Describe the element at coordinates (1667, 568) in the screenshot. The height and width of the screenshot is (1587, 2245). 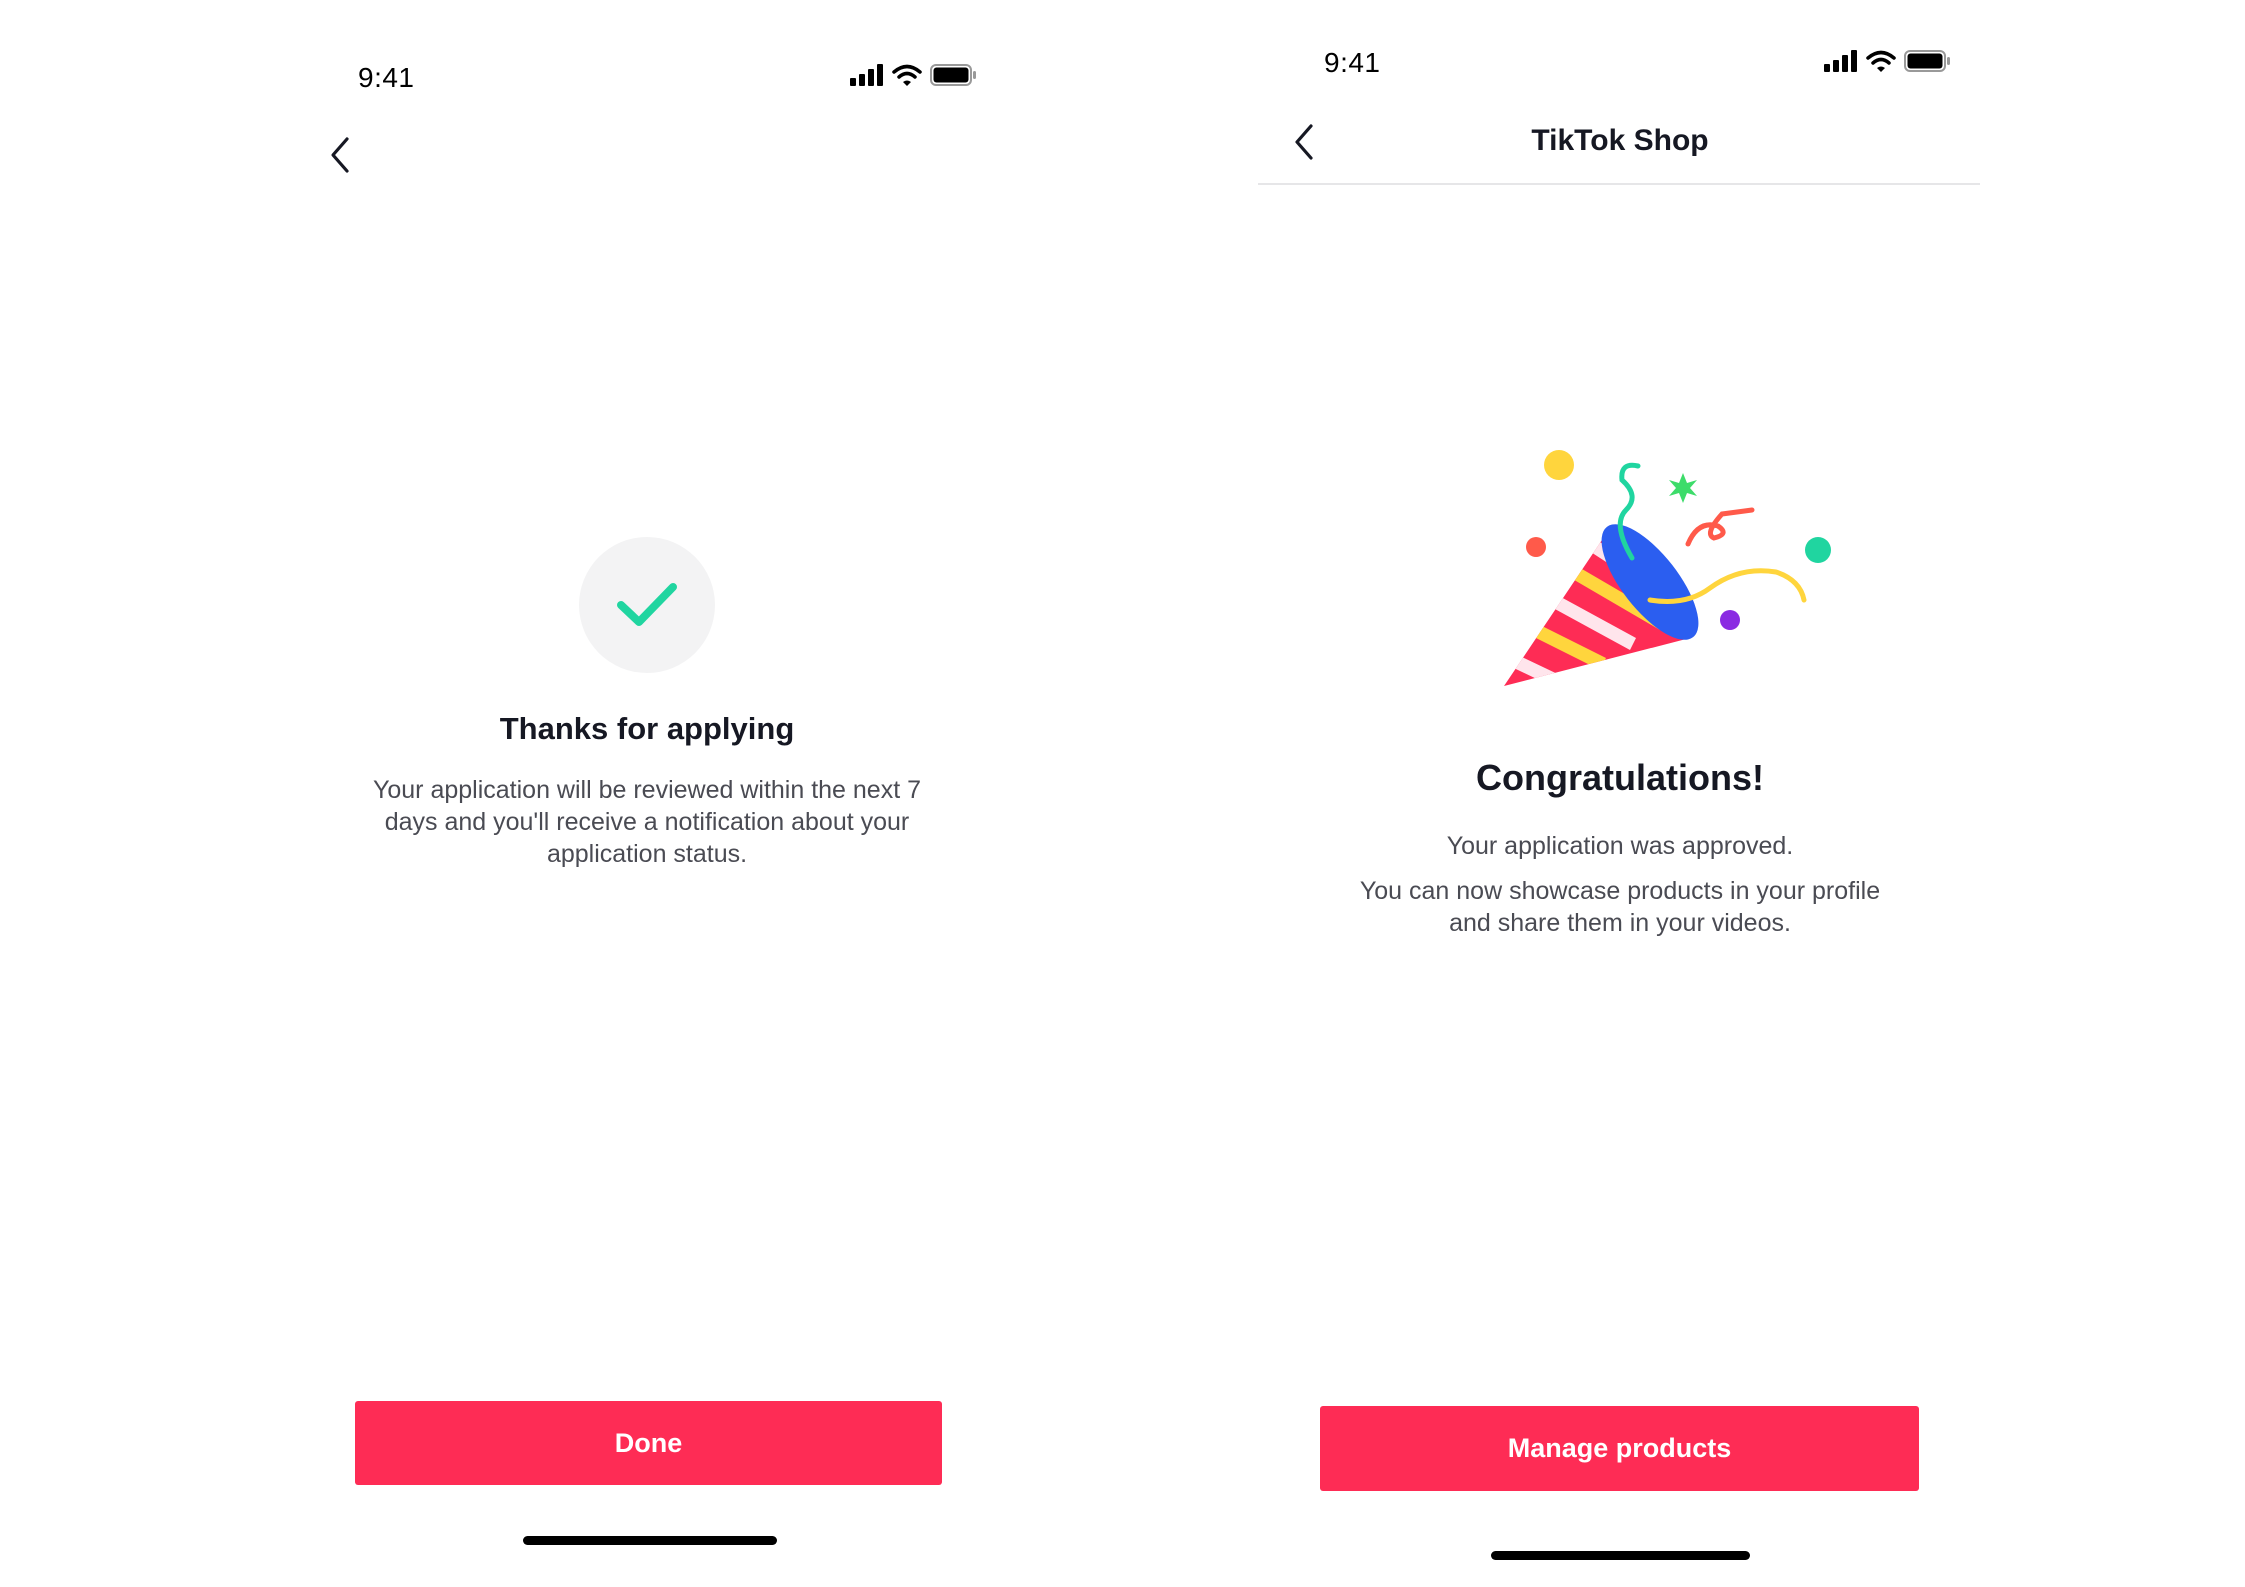
I see `party-popper-icon` at that location.